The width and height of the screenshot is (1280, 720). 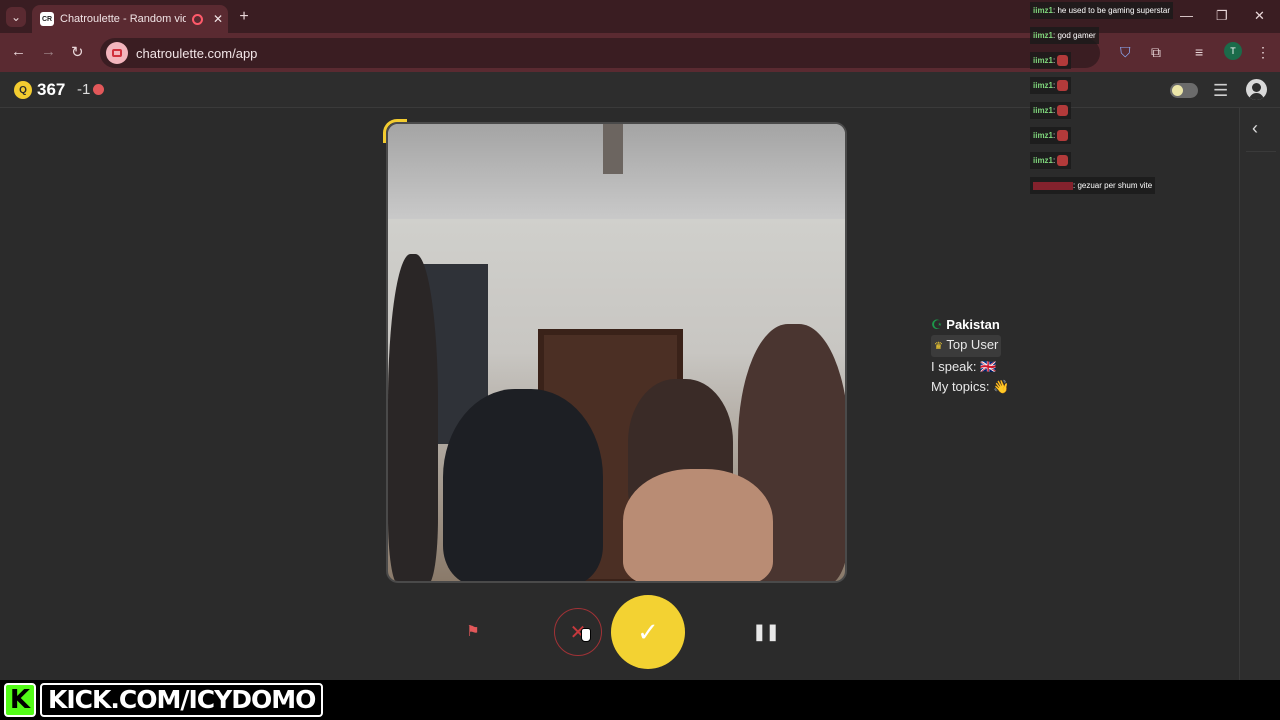 I want to click on partner-country: Pakistan, so click(x=973, y=324).